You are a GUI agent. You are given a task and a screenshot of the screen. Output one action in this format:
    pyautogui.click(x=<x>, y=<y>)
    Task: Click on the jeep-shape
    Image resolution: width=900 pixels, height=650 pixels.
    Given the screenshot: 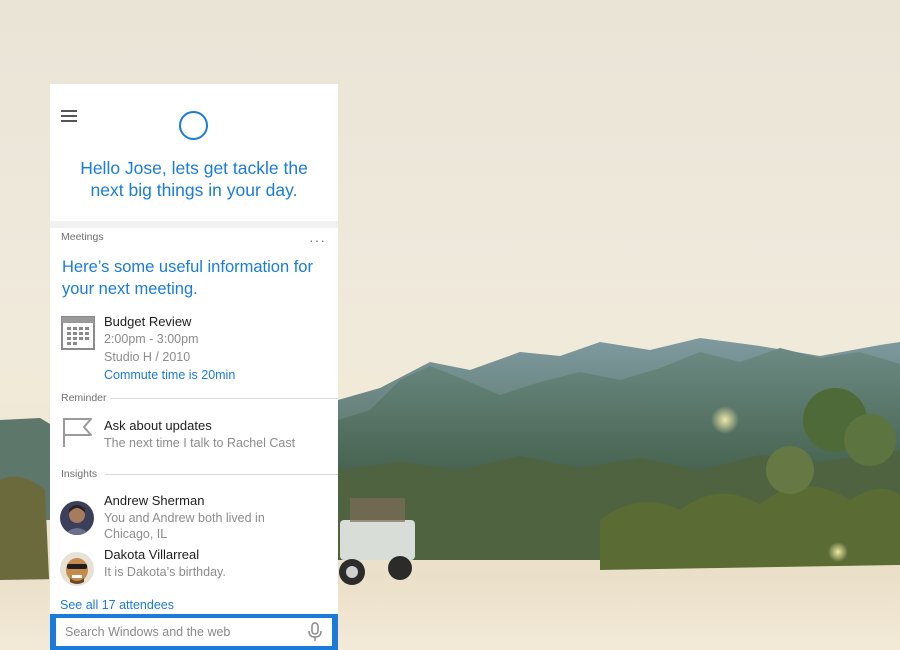 What is the action you would take?
    pyautogui.click(x=377, y=541)
    